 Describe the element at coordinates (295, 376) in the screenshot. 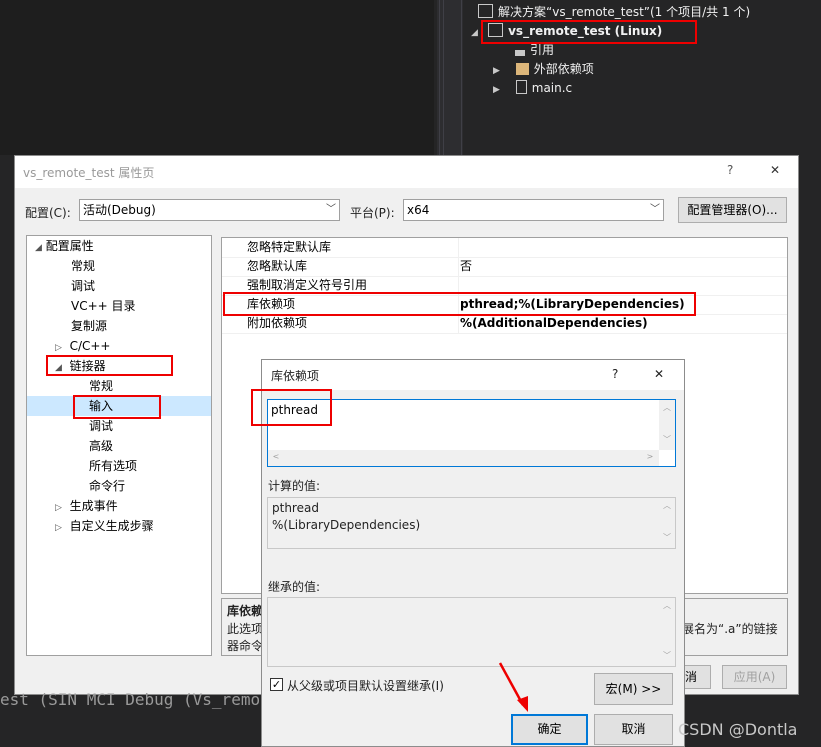

I see `dialog-title: 库依赖项` at that location.